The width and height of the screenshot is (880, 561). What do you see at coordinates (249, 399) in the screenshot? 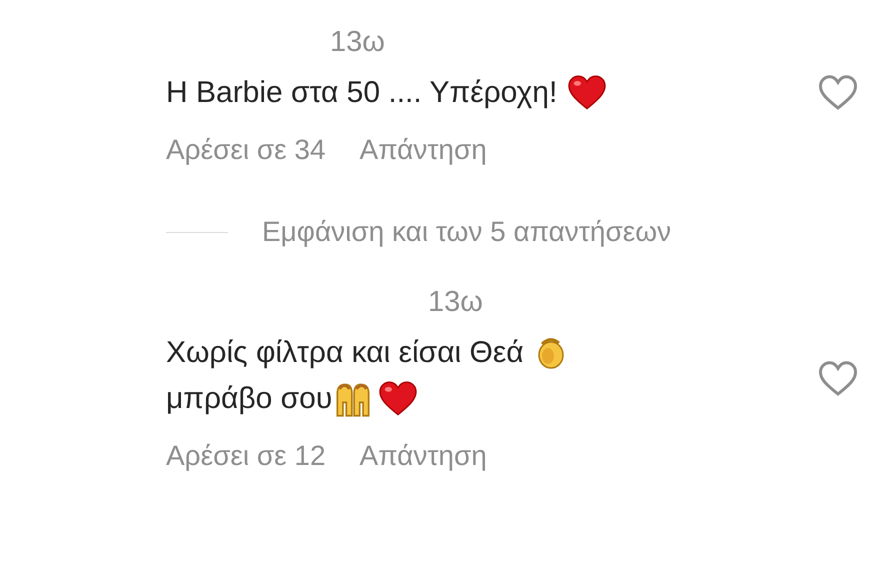
I see `comment-text: μπράβο σου` at bounding box center [249, 399].